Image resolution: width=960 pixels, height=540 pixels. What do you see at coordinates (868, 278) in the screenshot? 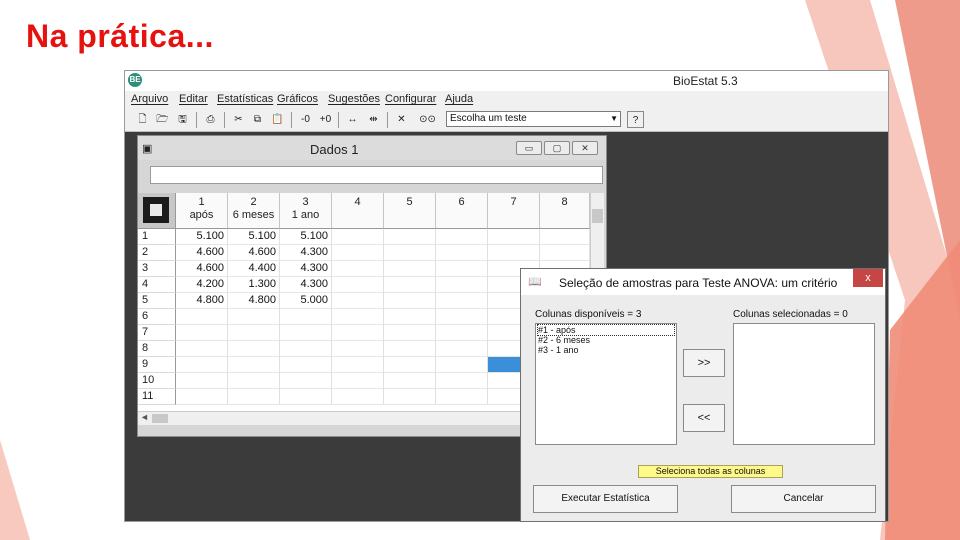
I see `dialog-close-button: x` at bounding box center [868, 278].